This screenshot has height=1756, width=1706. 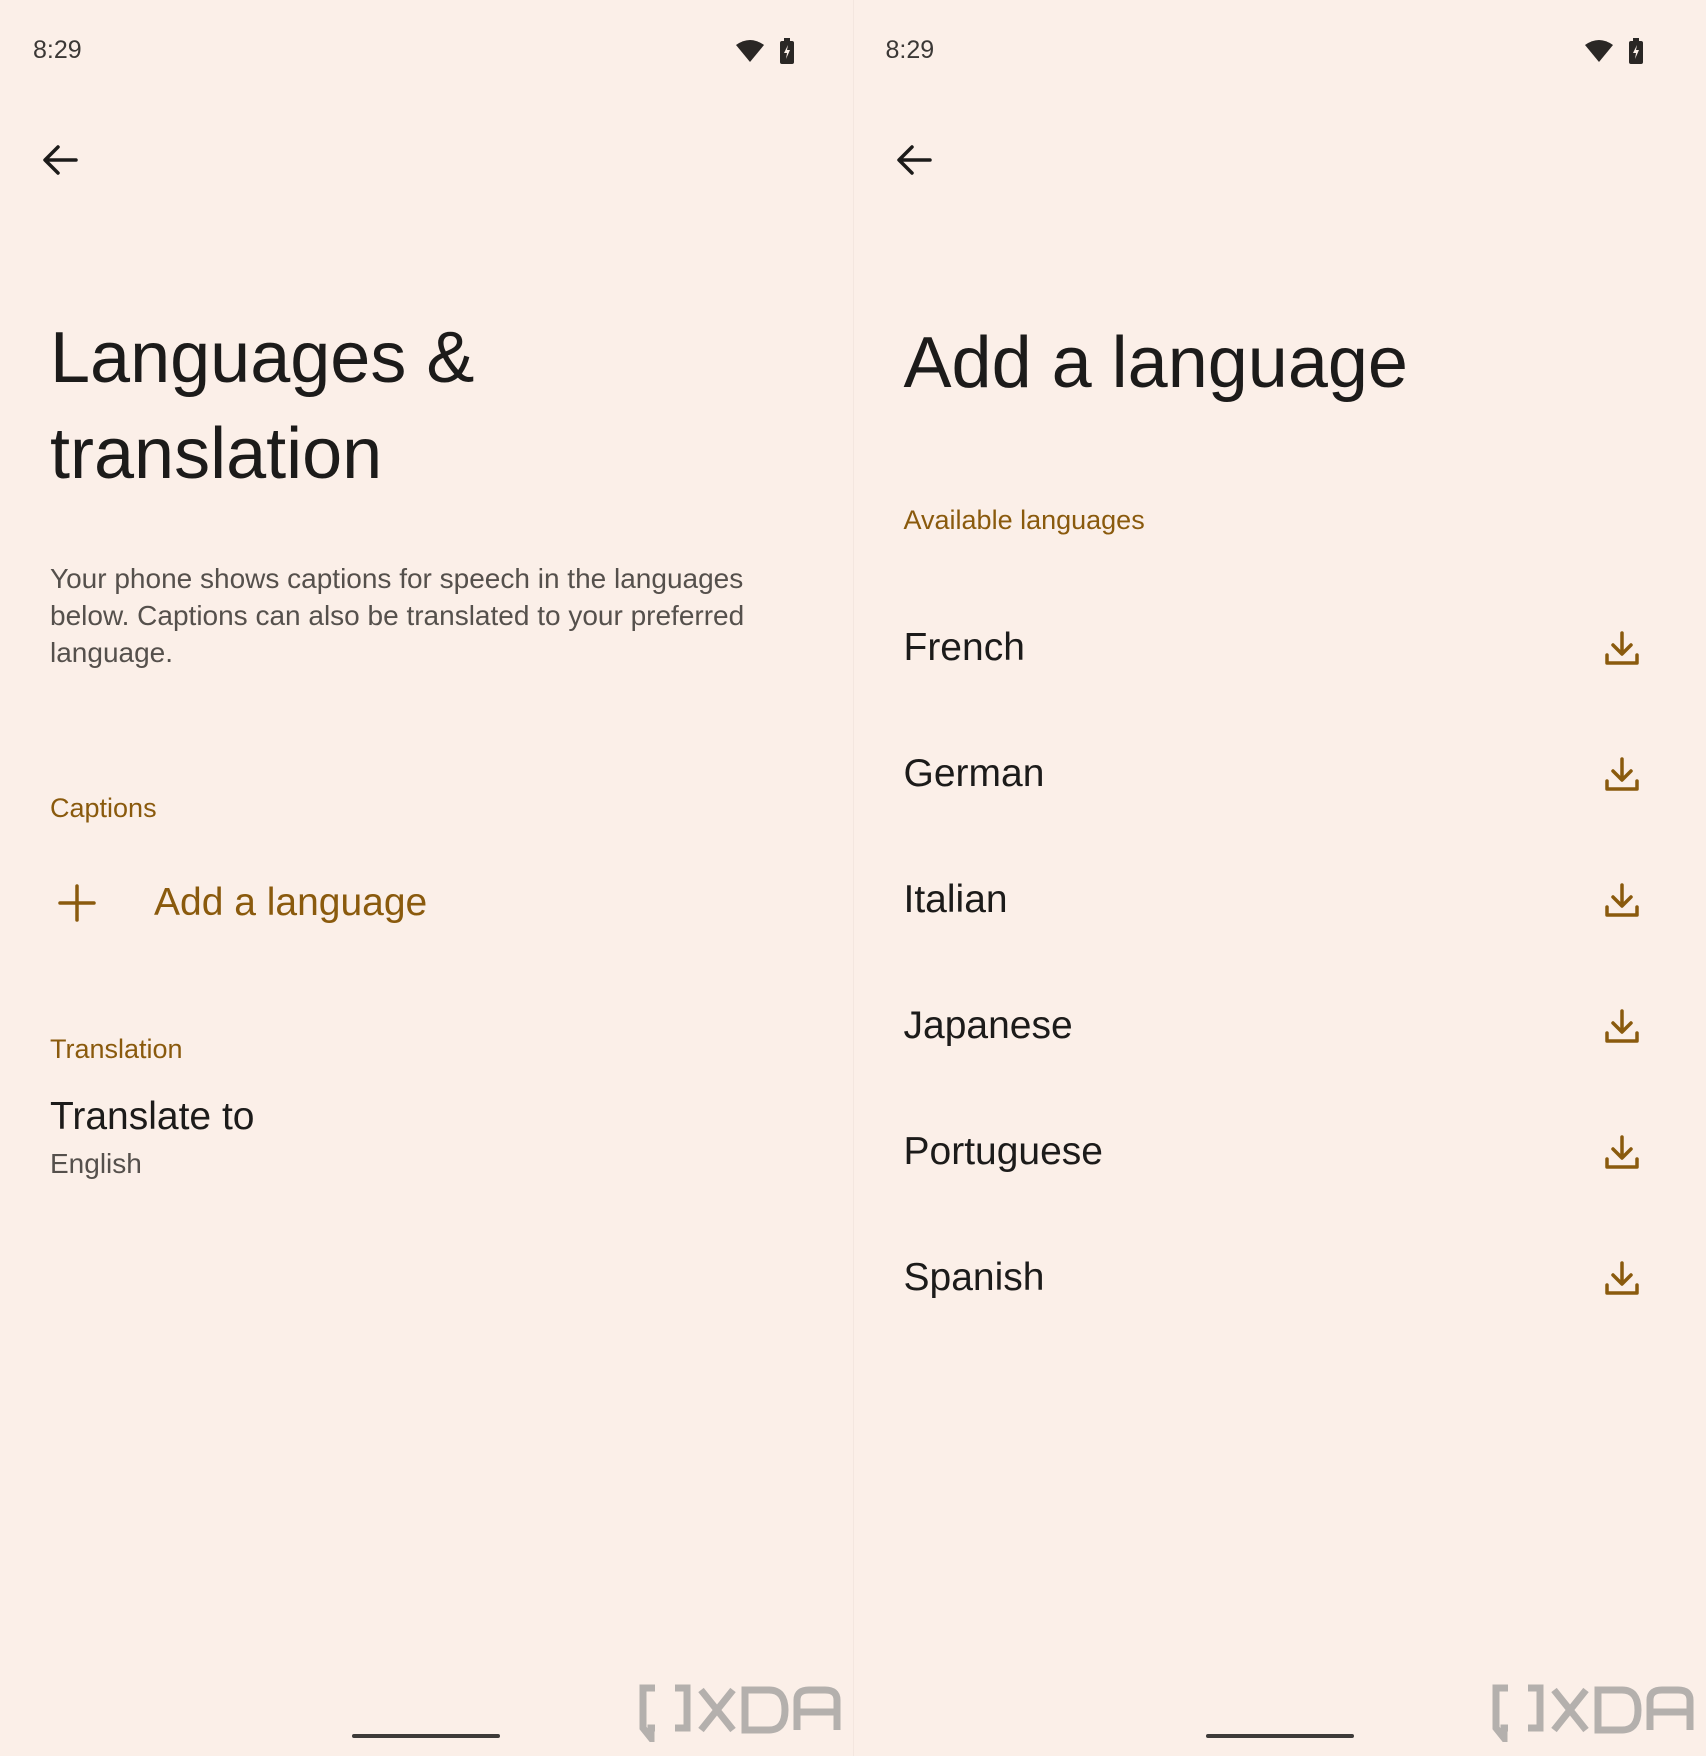 What do you see at coordinates (1279, 774) in the screenshot?
I see `language-item-german: German` at bounding box center [1279, 774].